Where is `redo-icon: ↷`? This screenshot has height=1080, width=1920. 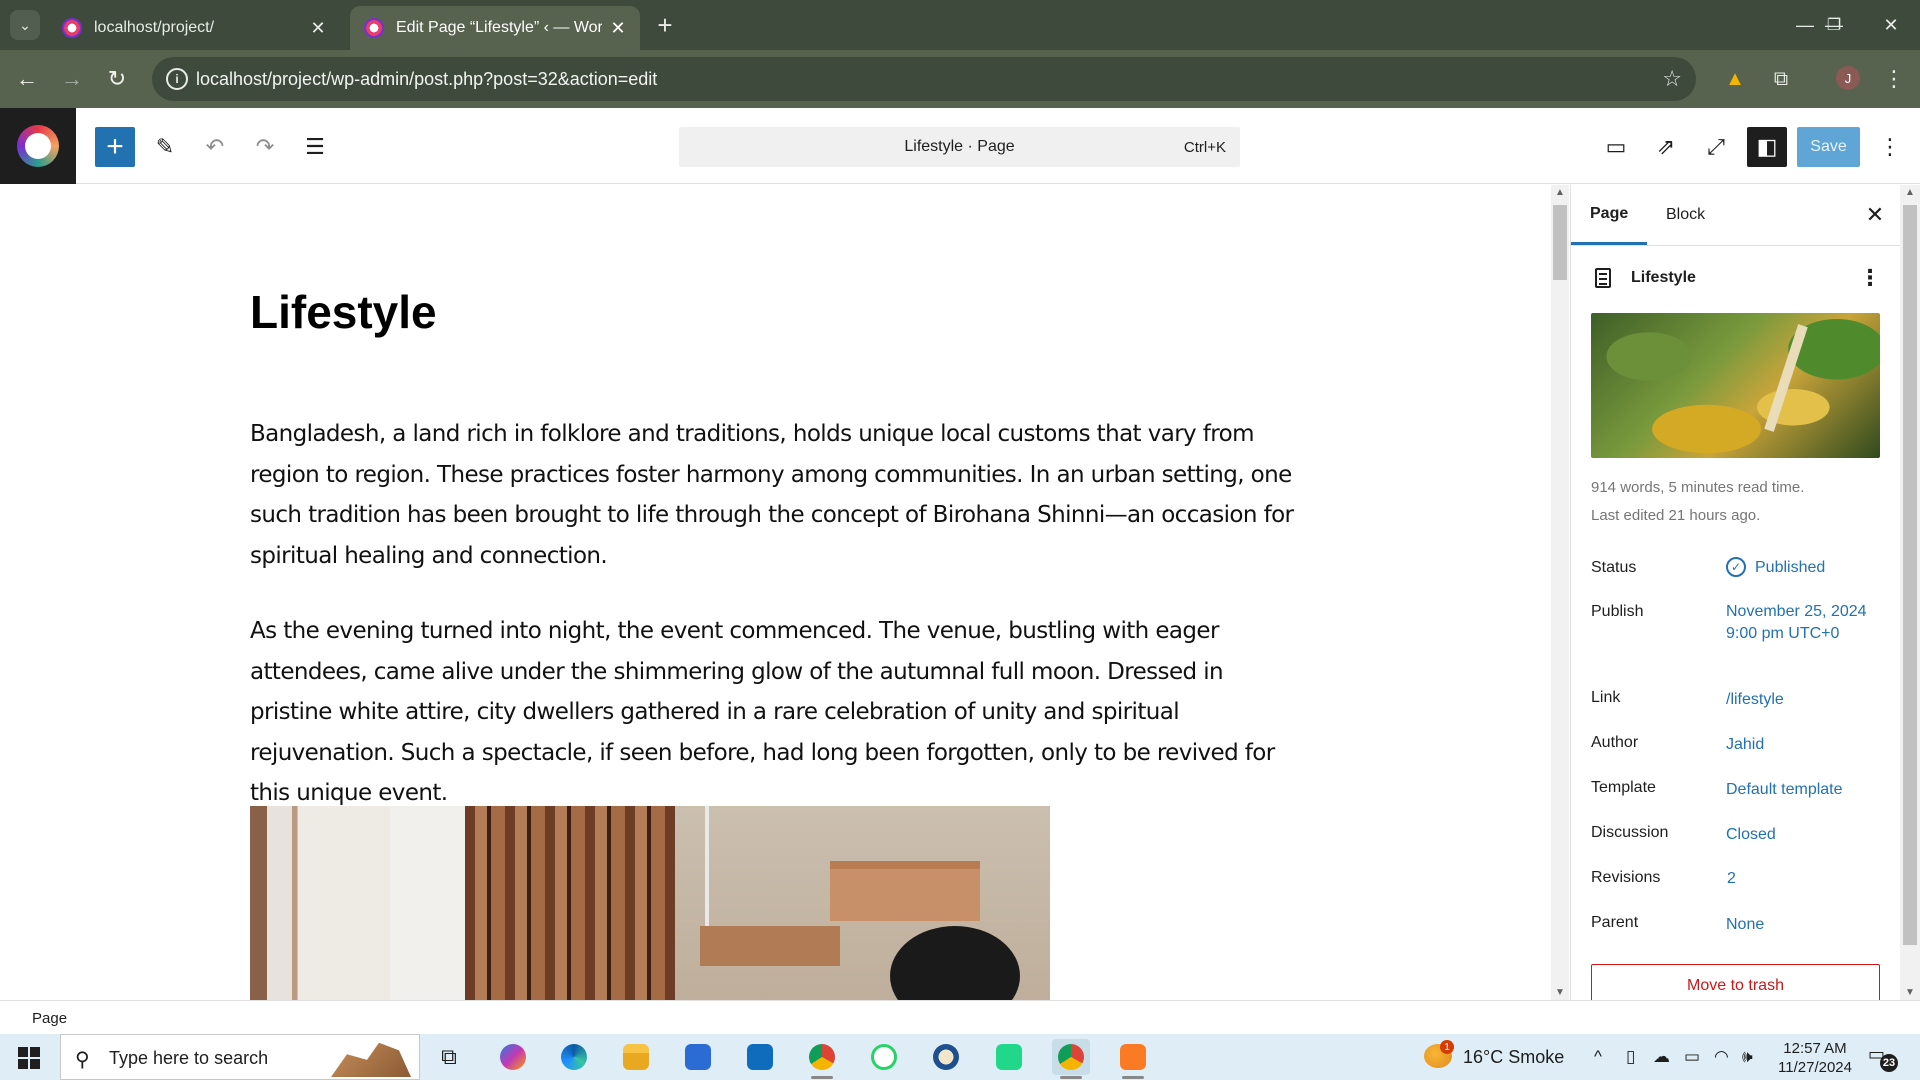 redo-icon: ↷ is located at coordinates (265, 147).